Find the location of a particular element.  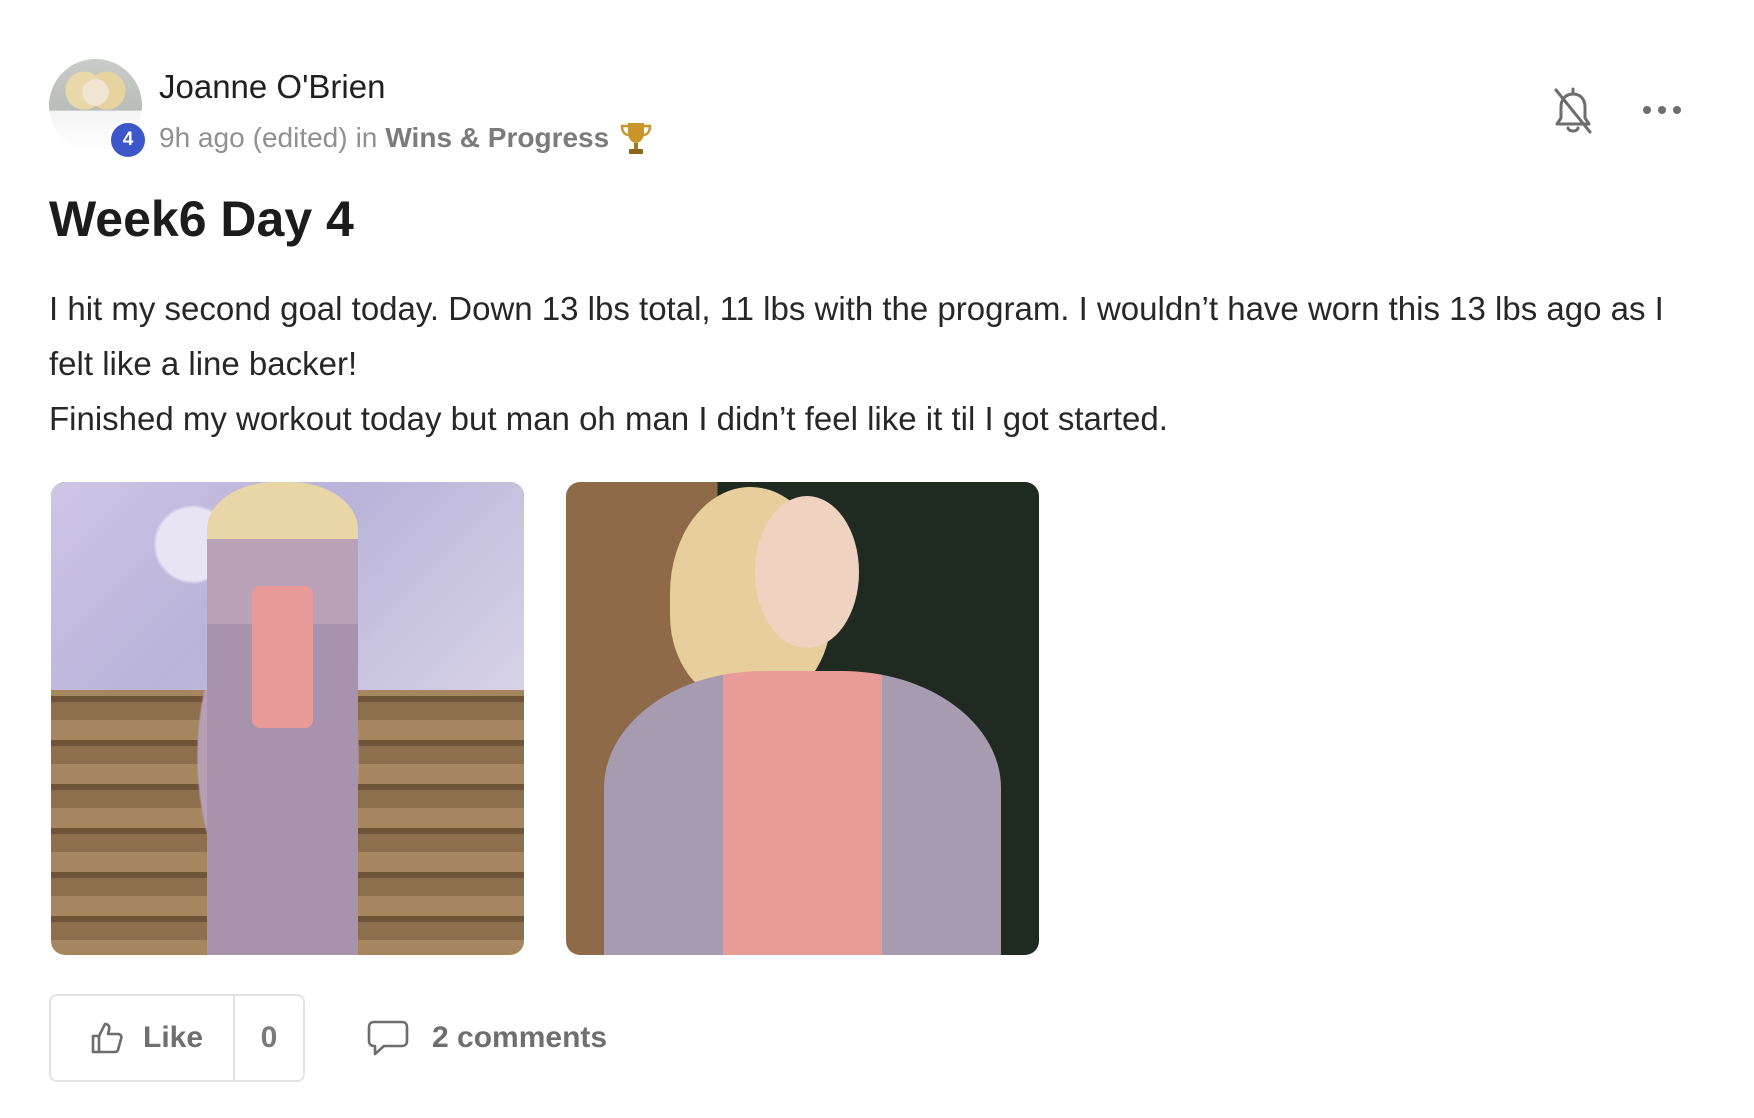

like-button: Like is located at coordinates (143, 1038).